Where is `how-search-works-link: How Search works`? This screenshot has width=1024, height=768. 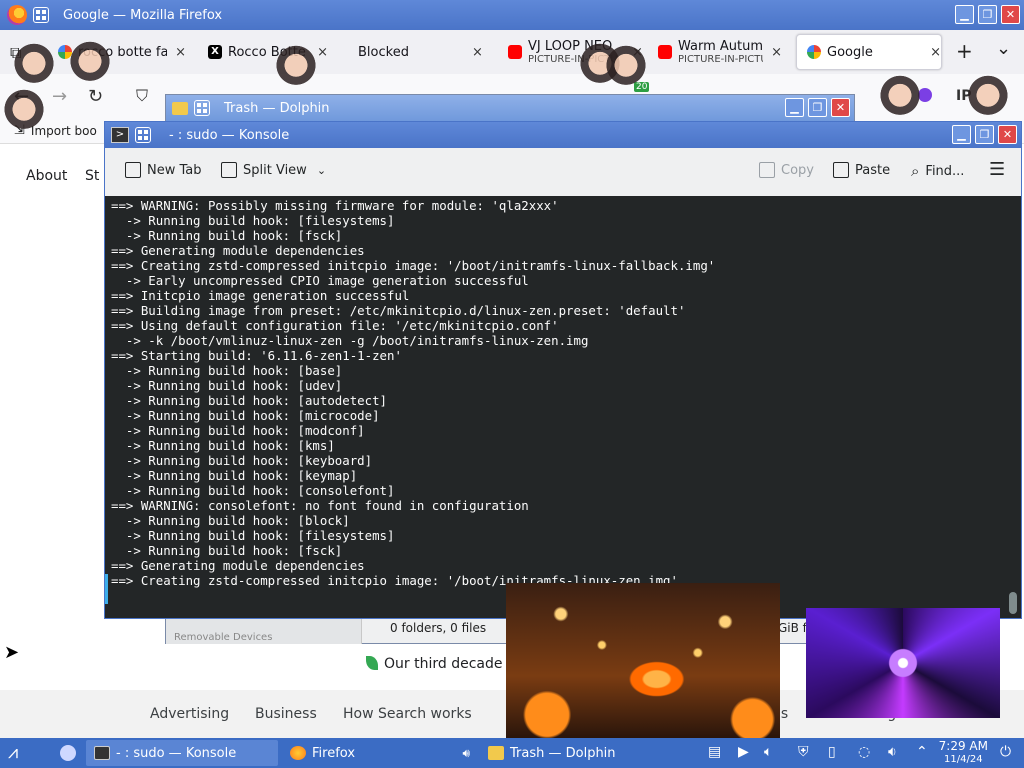
how-search-works-link: How Search works is located at coordinates (407, 714).